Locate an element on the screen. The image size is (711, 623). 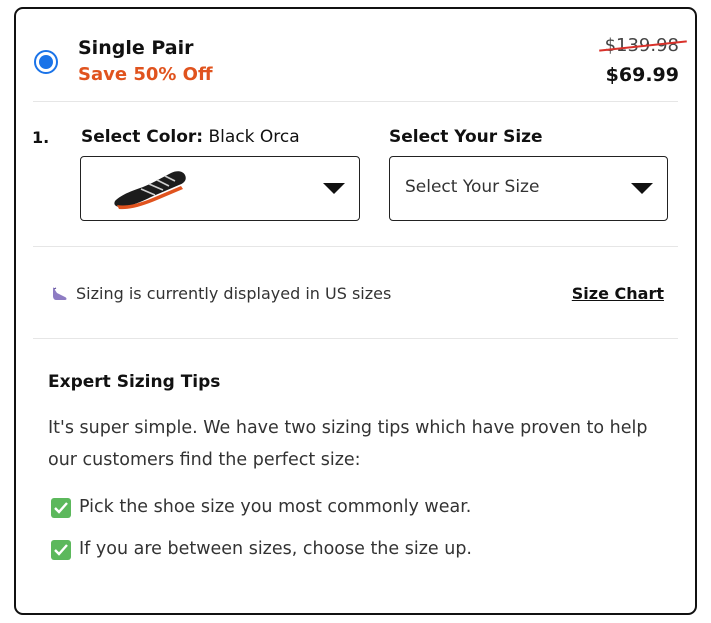
size-select-value: Select Your Size is located at coordinates (472, 187).